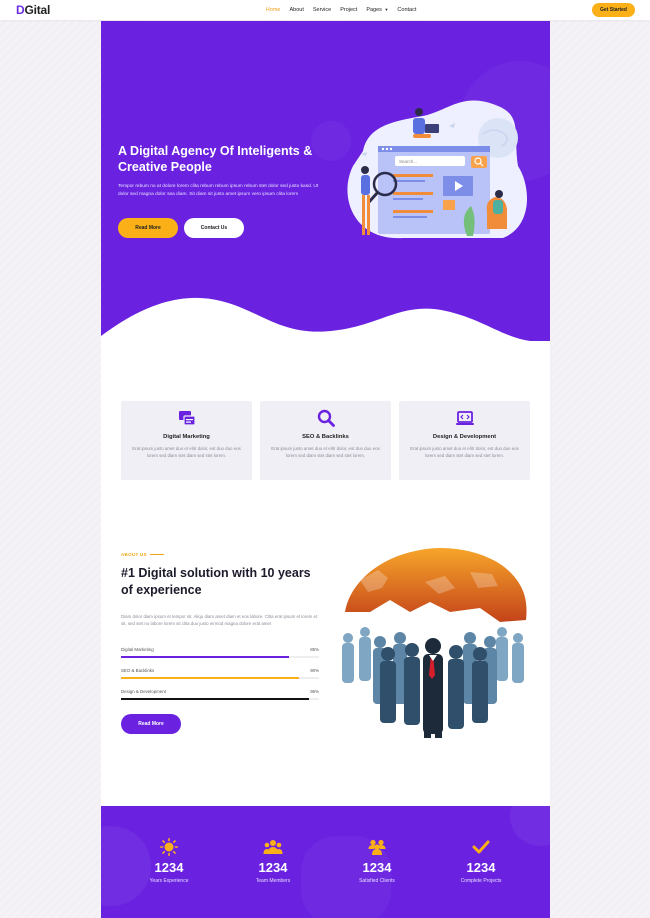 The height and width of the screenshot is (918, 650). What do you see at coordinates (314, 649) in the screenshot?
I see `skill-percent: 85%` at bounding box center [314, 649].